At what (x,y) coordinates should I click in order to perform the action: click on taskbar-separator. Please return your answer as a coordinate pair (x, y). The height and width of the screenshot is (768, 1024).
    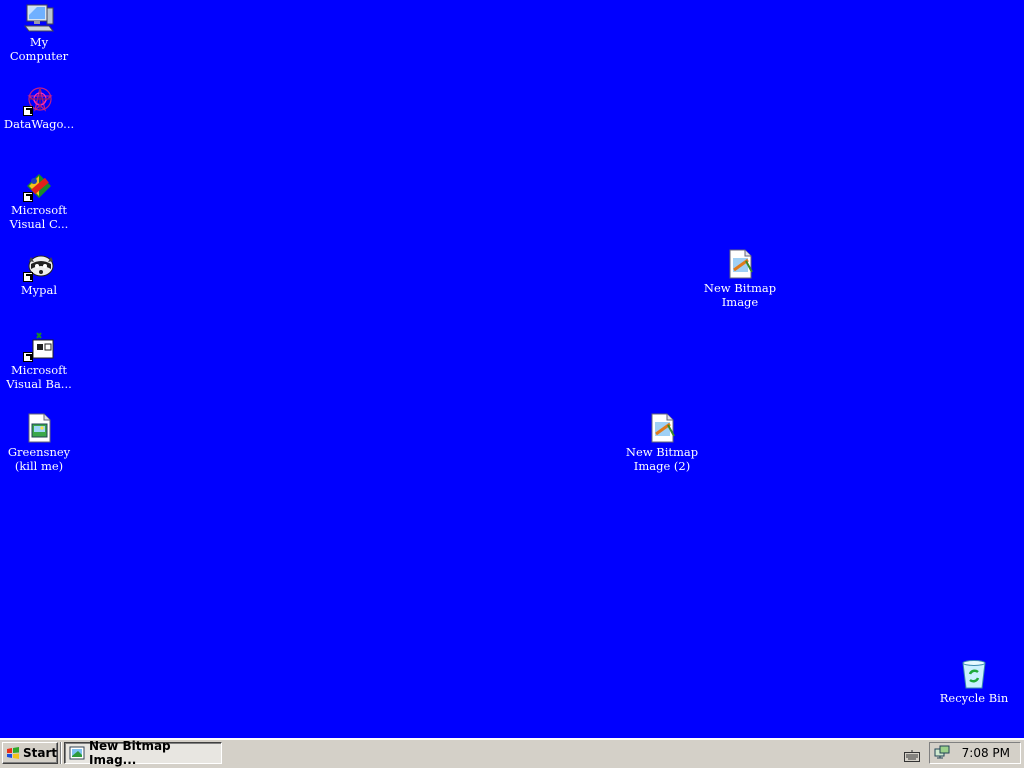
    Looking at the image, I should click on (61, 753).